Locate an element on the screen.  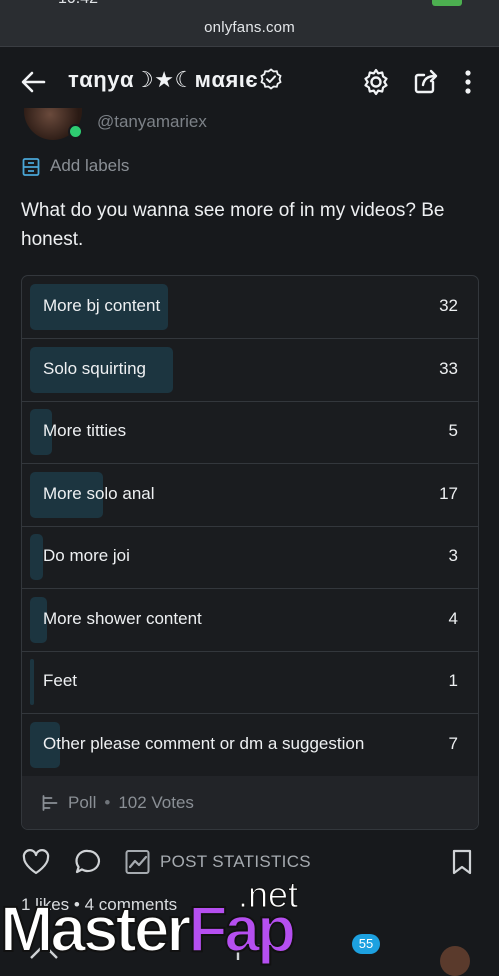
poll-option-label: Other please comment or dm a suggestion is located at coordinates (204, 743).